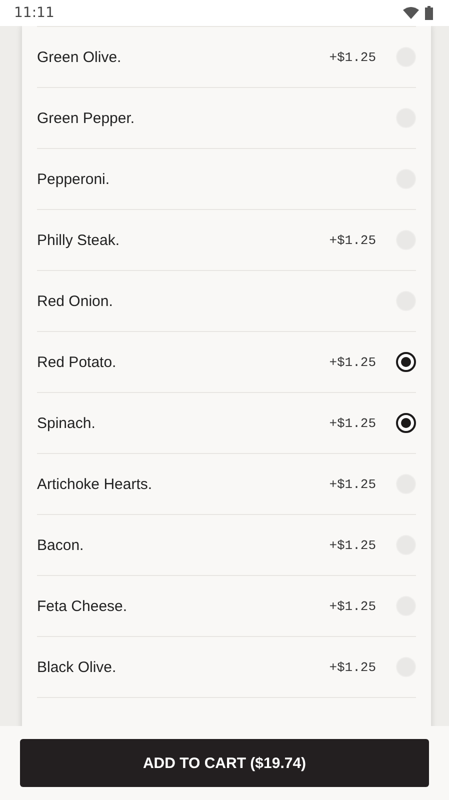  I want to click on option-name: Bacon., so click(61, 545).